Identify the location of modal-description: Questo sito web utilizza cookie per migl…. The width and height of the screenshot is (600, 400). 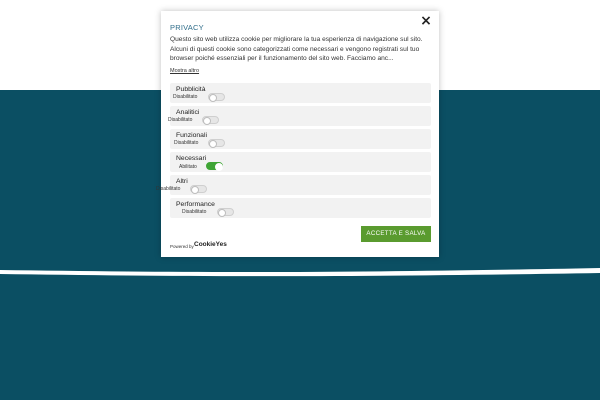
(296, 49).